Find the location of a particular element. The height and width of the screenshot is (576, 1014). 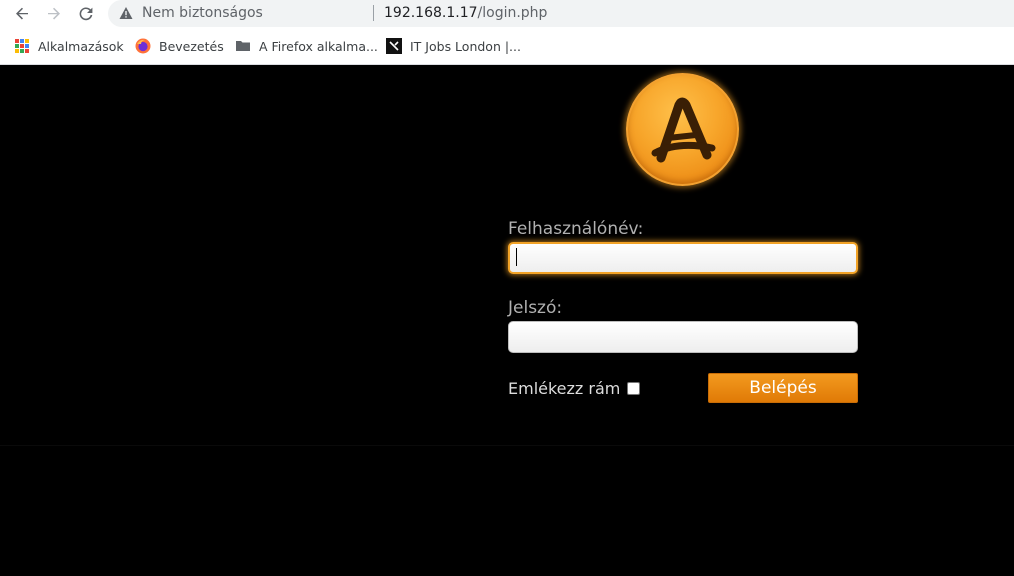

bookmark-label: Bevezetés is located at coordinates (191, 46).